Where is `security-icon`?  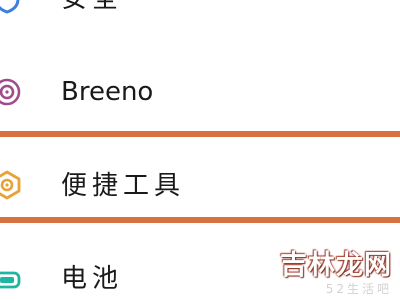 security-icon is located at coordinates (10, 7).